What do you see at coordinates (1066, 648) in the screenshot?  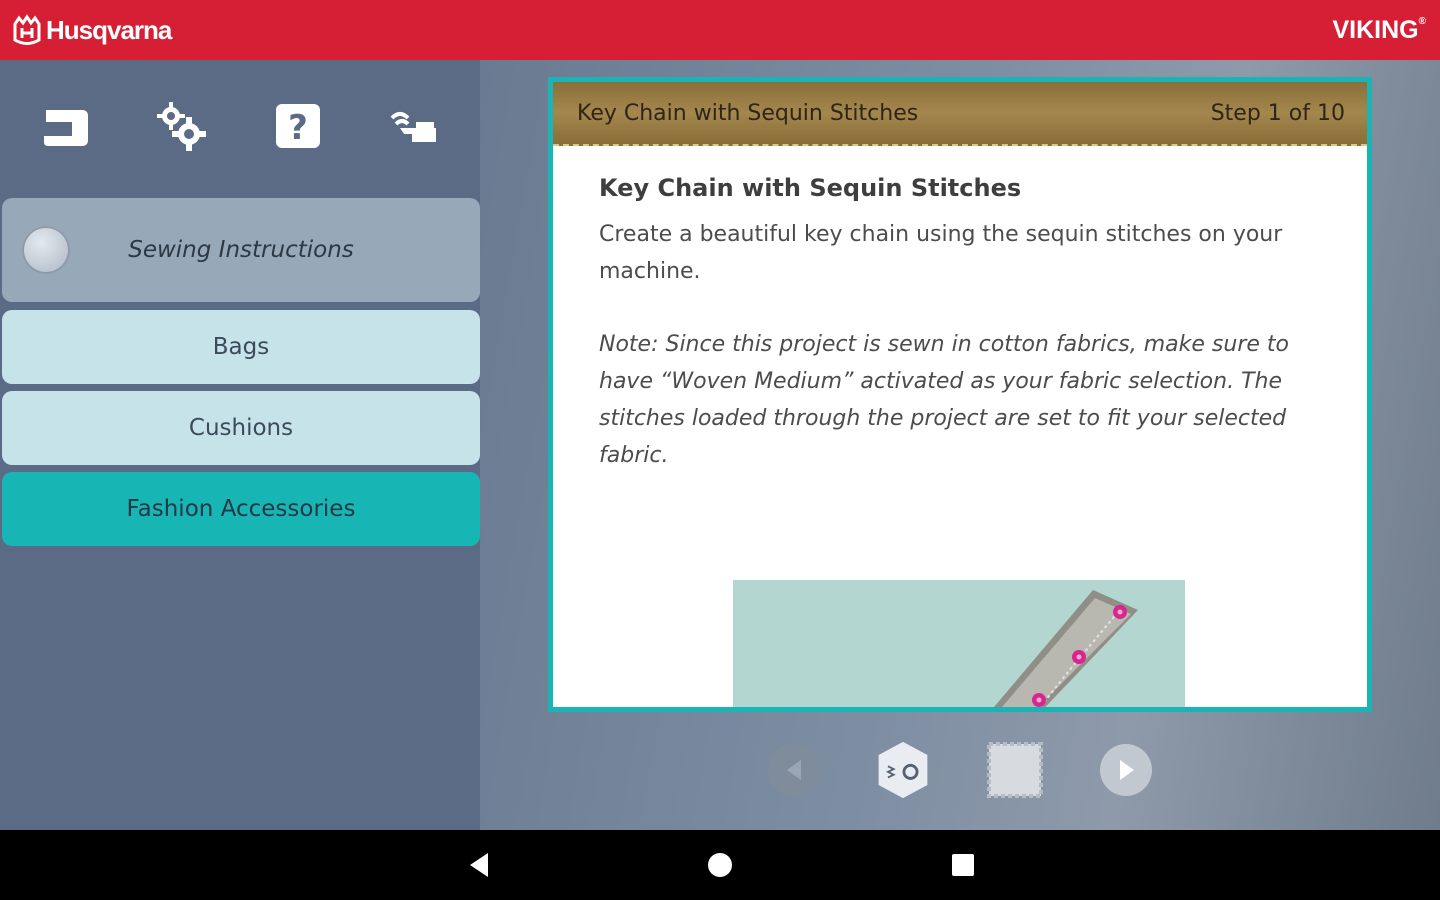 I see `keychain-strap-image` at bounding box center [1066, 648].